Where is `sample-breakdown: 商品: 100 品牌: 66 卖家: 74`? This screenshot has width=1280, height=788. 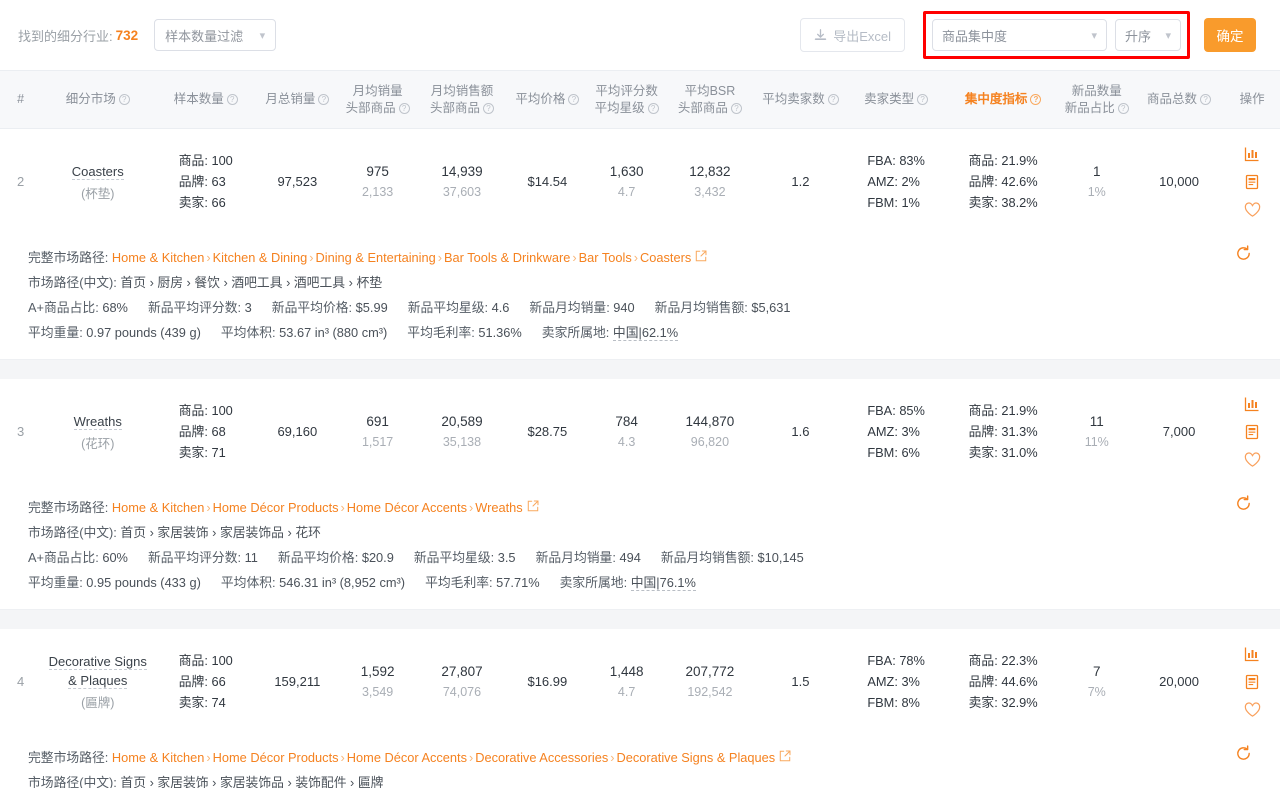
sample-breakdown: 商品: 100 品牌: 66 卖家: 74 is located at coordinates (206, 681).